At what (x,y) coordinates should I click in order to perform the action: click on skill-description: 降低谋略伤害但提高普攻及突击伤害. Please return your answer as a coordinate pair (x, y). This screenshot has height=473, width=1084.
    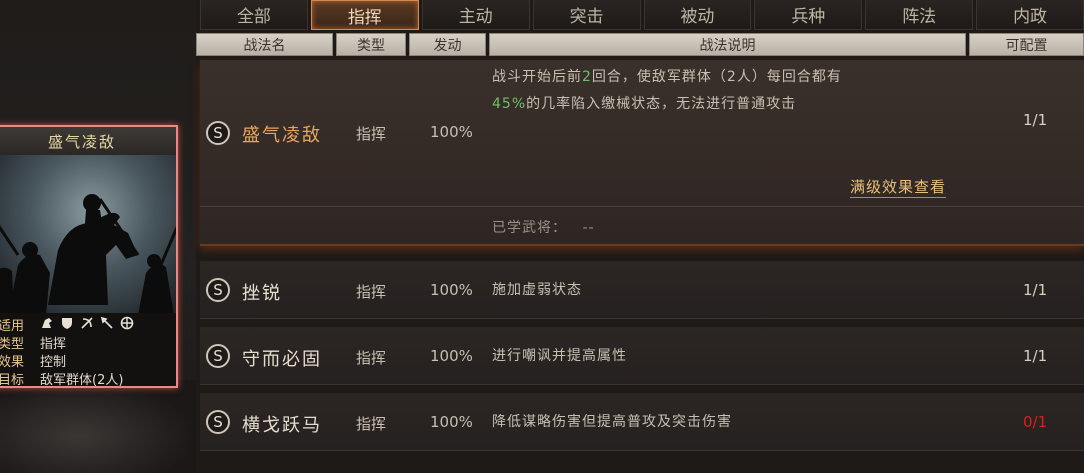
    Looking at the image, I should click on (612, 422).